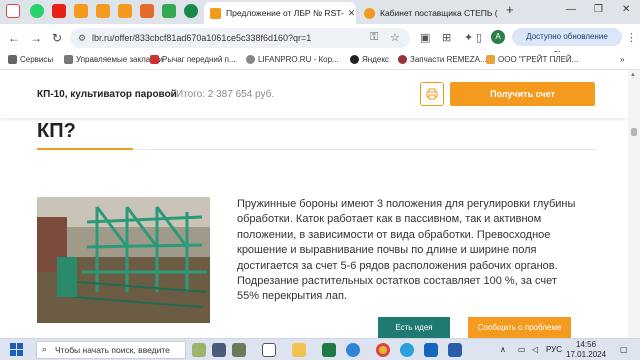 The image size is (640, 360). What do you see at coordinates (353, 350) in the screenshot?
I see `ie-icon` at bounding box center [353, 350].